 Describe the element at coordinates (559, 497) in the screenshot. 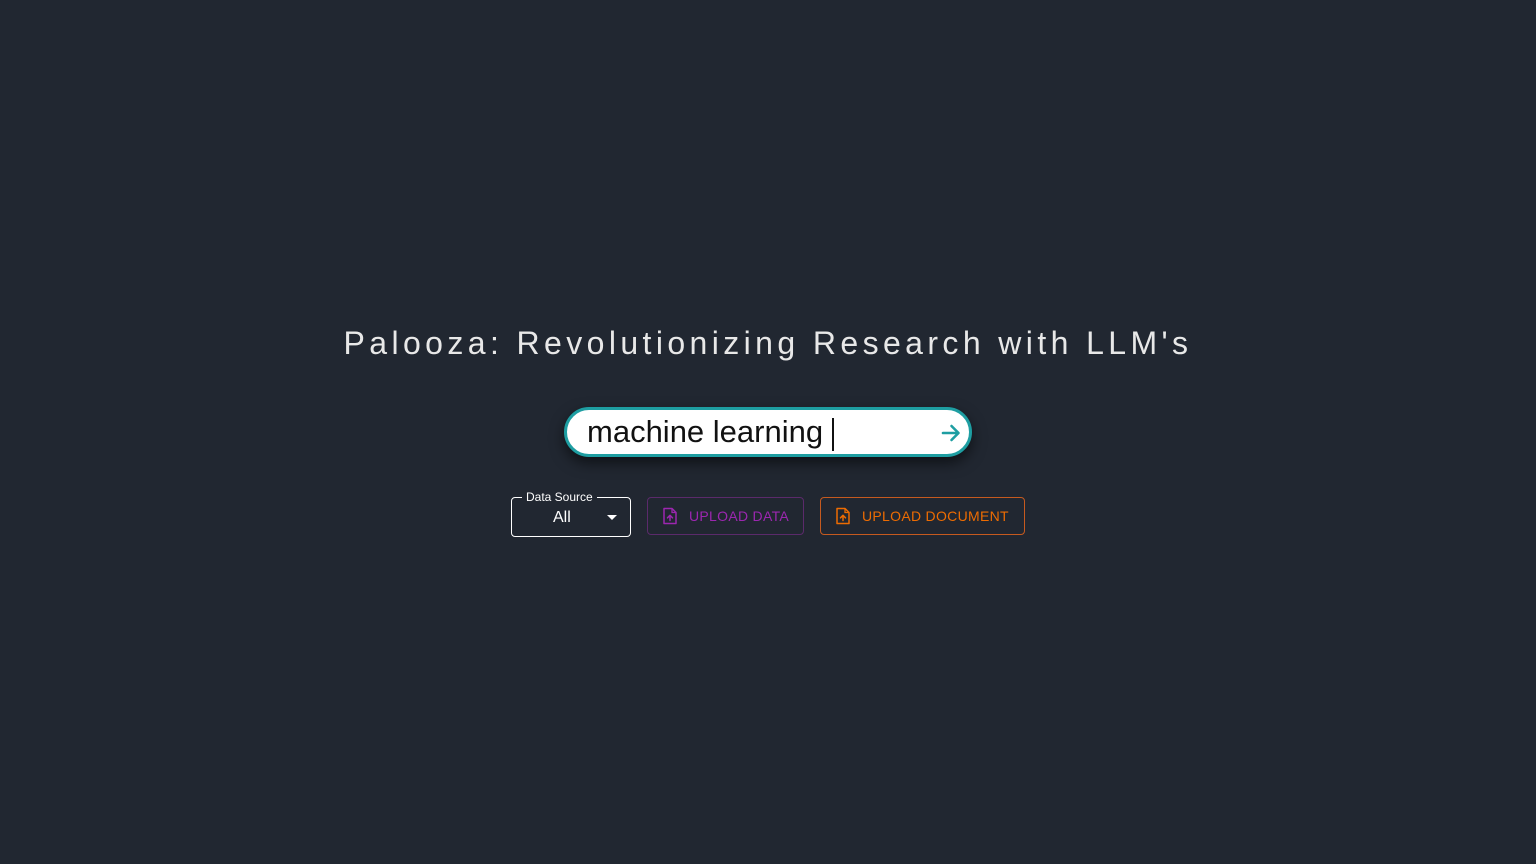

I see `data-source-label: Data Source` at that location.